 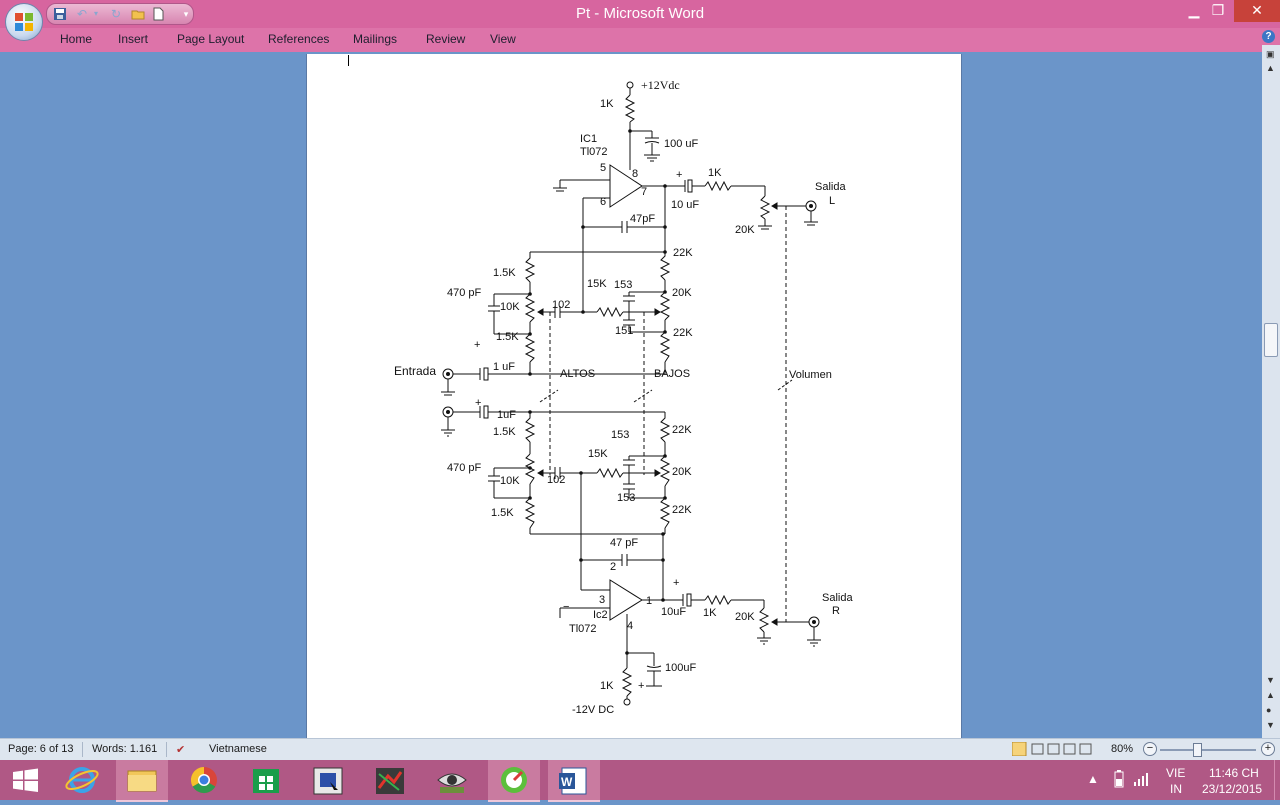 I want to click on zoom-slider-thumb, so click(x=1197, y=750).